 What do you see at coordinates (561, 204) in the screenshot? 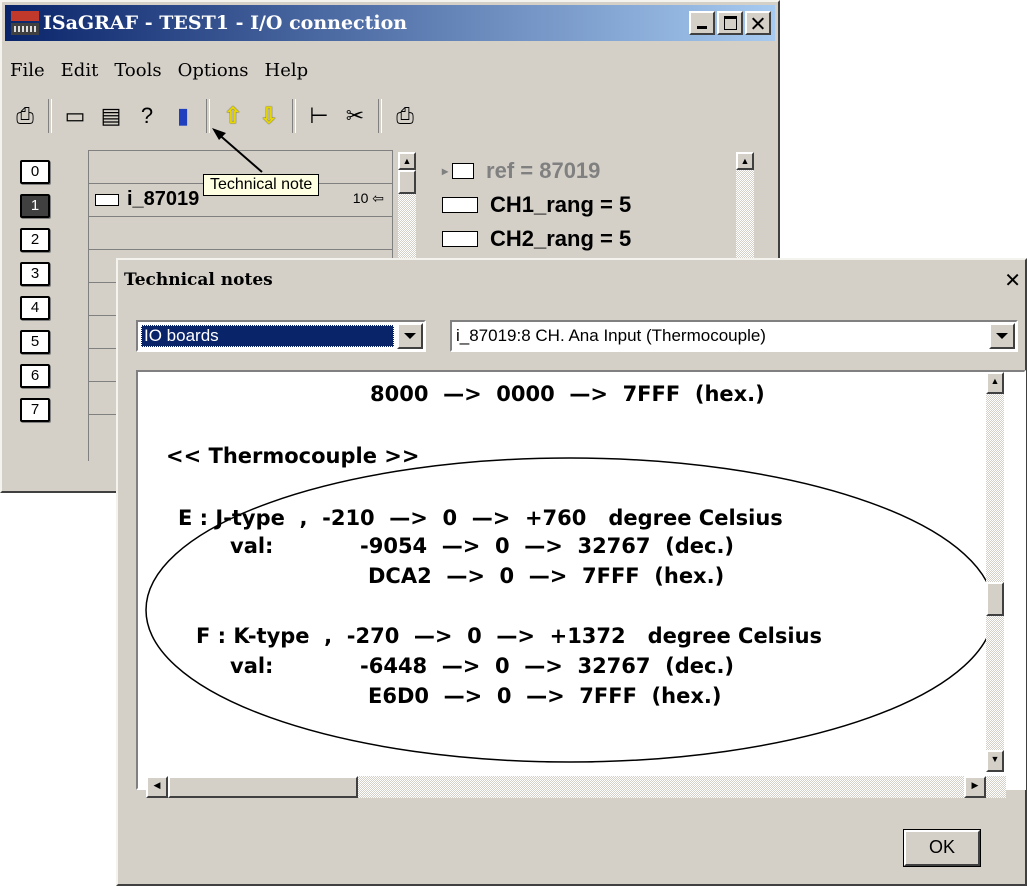
I see `variable-text: CH1_rang = 5` at bounding box center [561, 204].